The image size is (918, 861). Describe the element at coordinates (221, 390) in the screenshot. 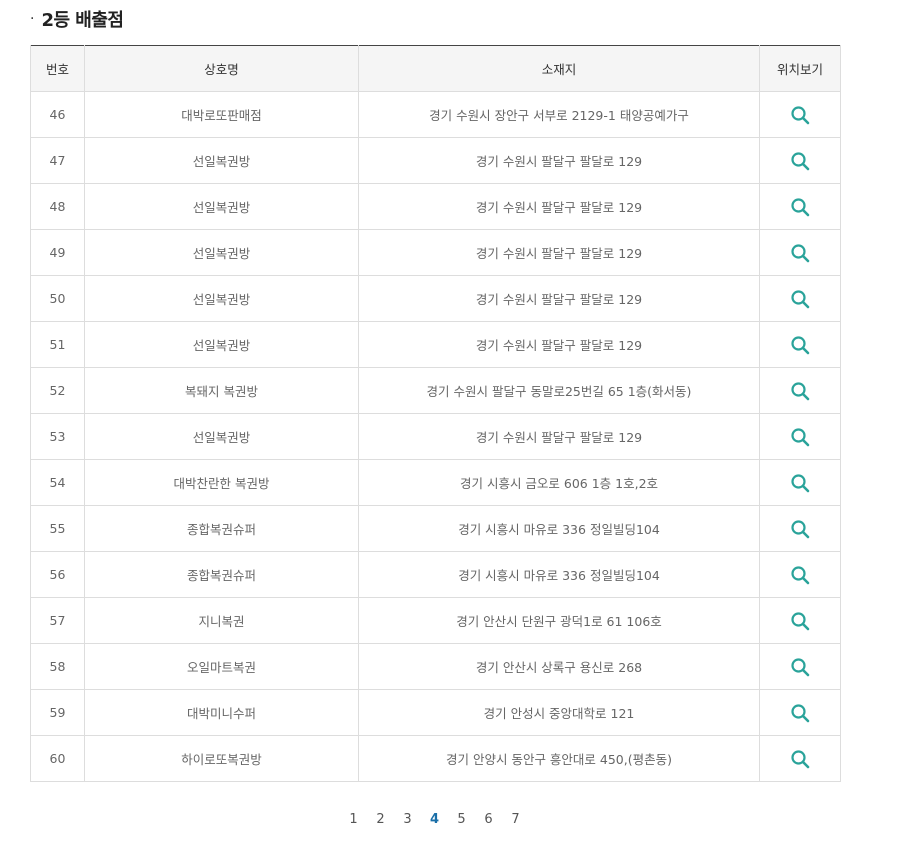

I see `row-store-name: 복돼지 복권방` at that location.